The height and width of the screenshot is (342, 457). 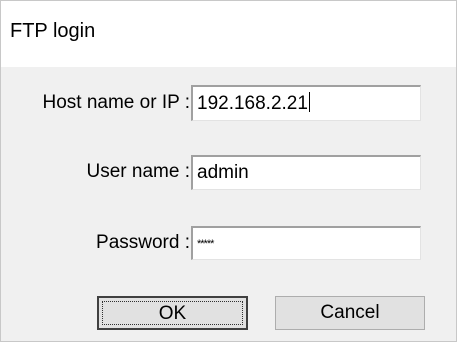 What do you see at coordinates (306, 172) in the screenshot?
I see `user-name-input: admin` at bounding box center [306, 172].